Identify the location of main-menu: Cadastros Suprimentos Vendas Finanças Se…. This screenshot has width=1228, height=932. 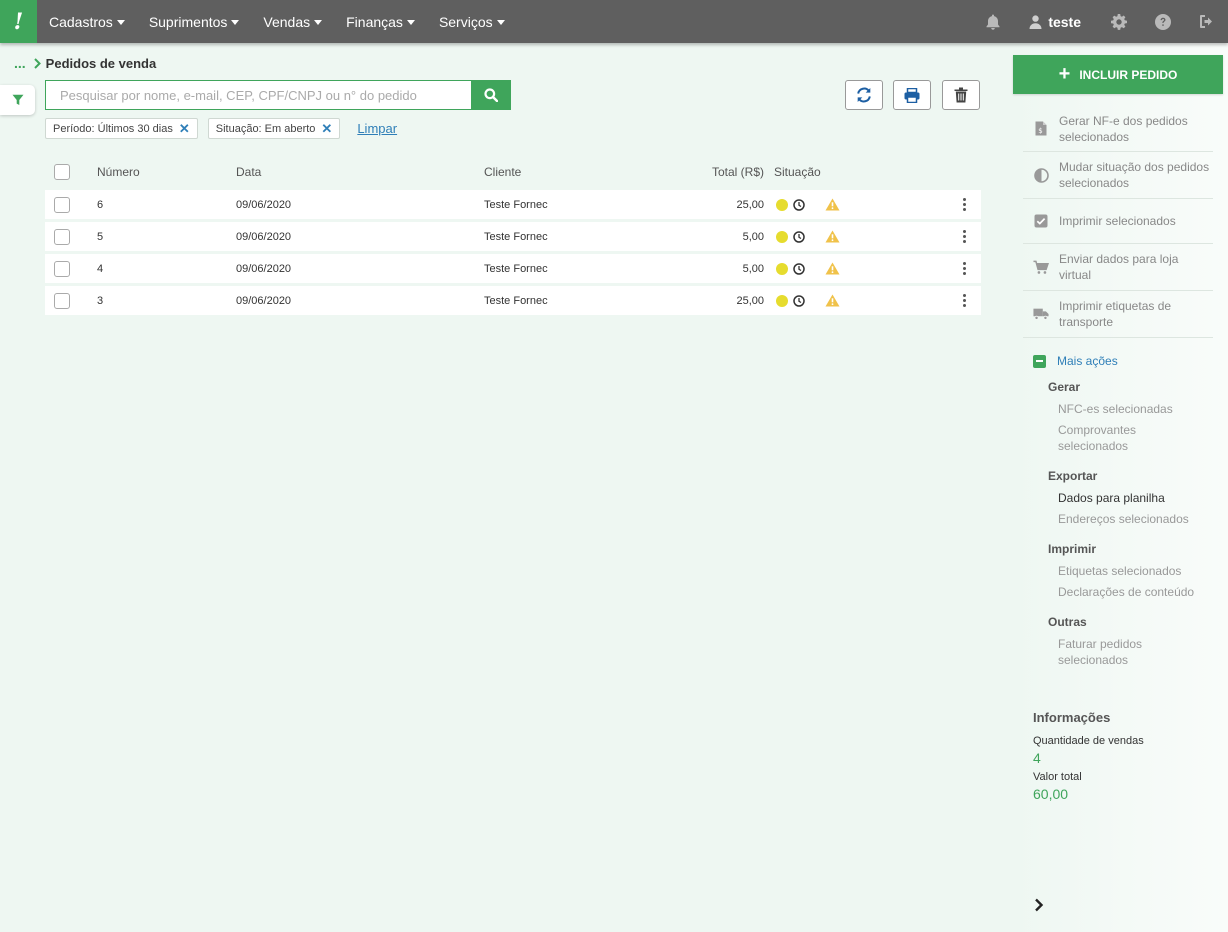
(289, 22).